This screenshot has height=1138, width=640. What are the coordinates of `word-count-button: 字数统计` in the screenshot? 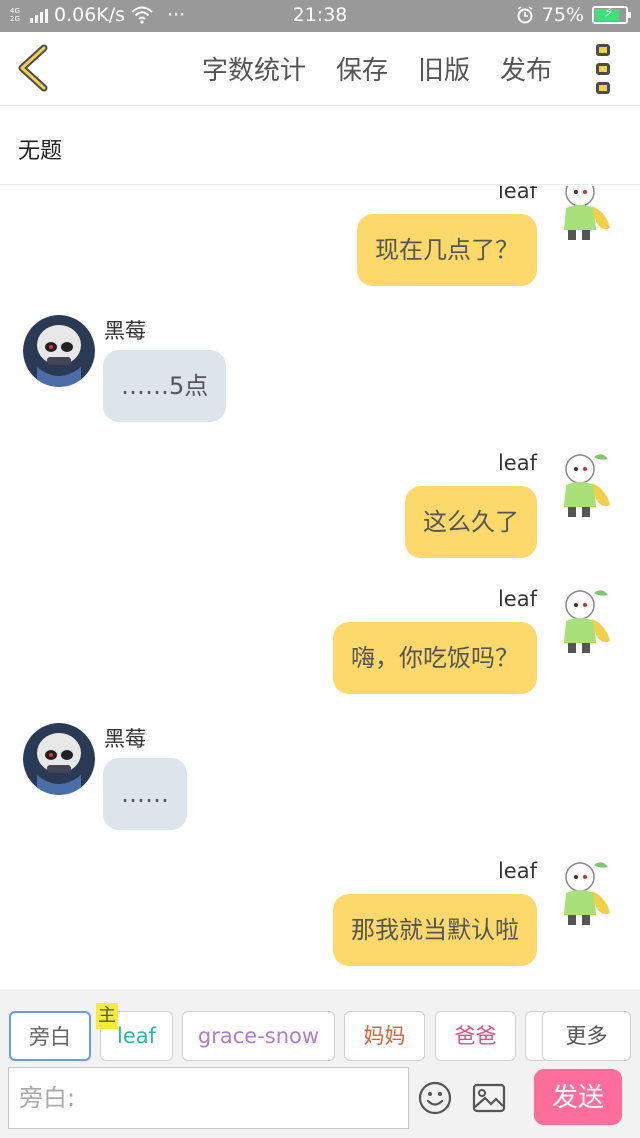 It's located at (254, 68).